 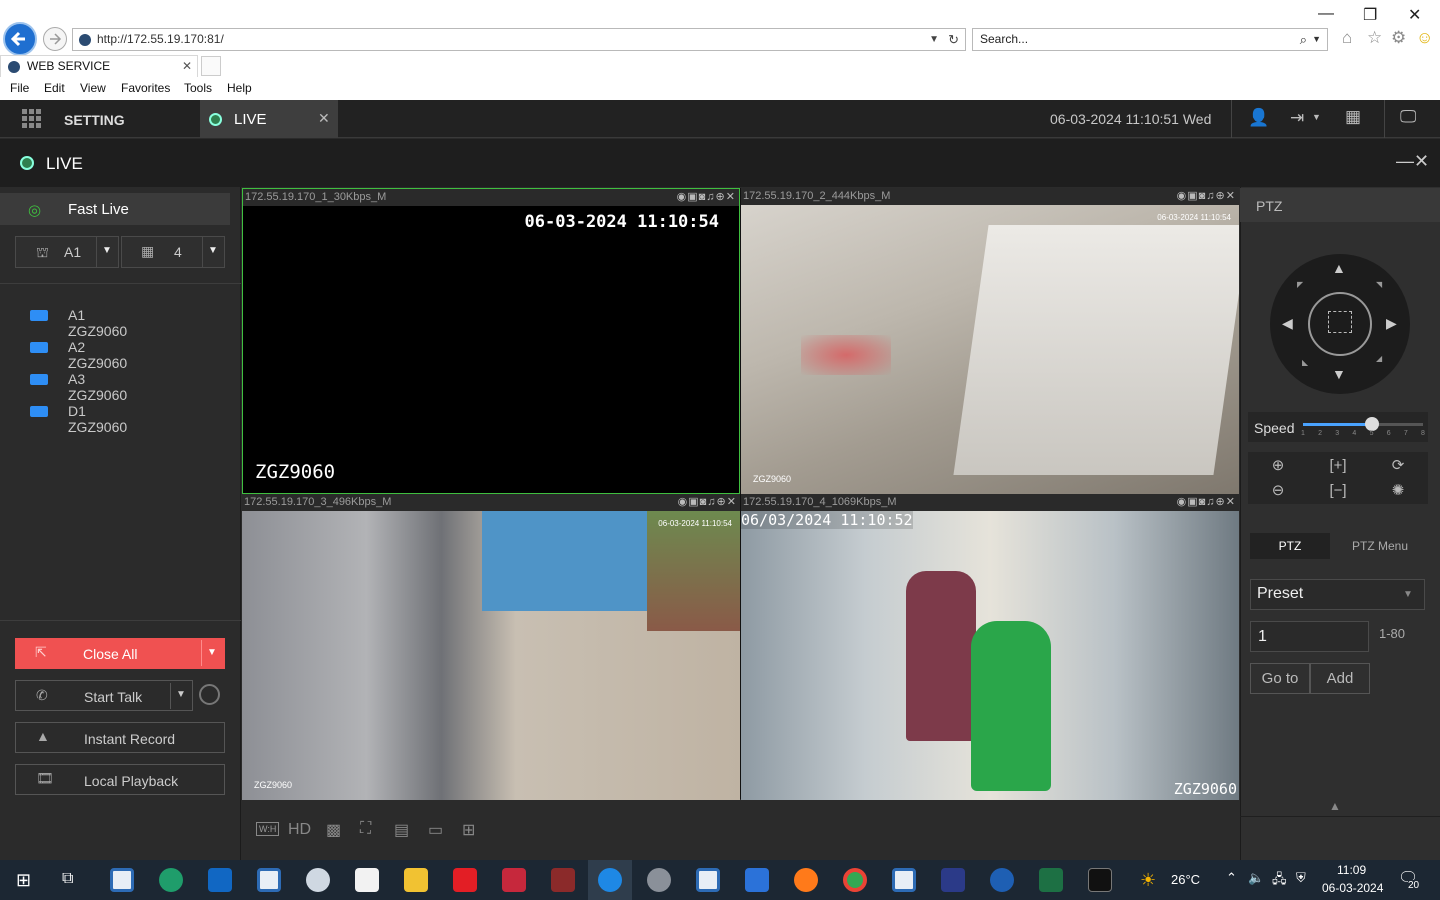 I want to click on preset-select: Preset ▼, so click(x=1337, y=594).